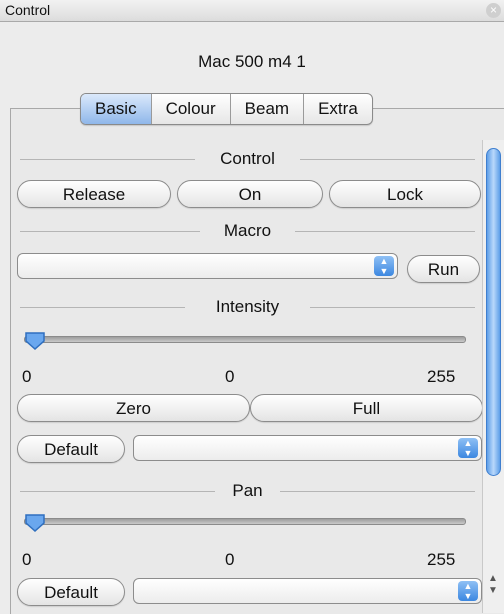  I want to click on tab-extra: Extra, so click(338, 109).